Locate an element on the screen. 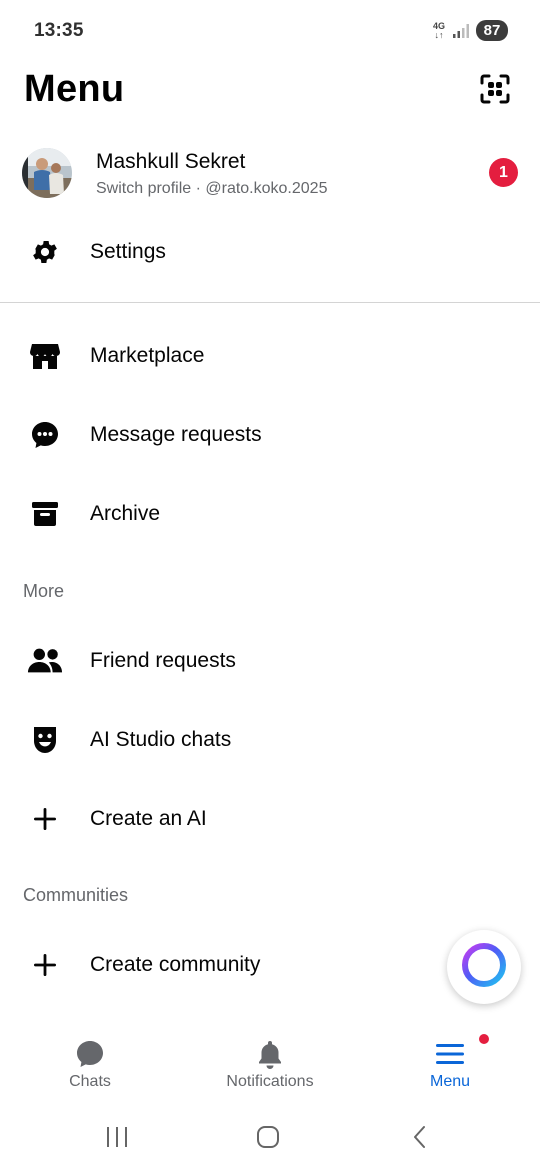 This screenshot has width=540, height=1170. home-button is located at coordinates (268, 1139).